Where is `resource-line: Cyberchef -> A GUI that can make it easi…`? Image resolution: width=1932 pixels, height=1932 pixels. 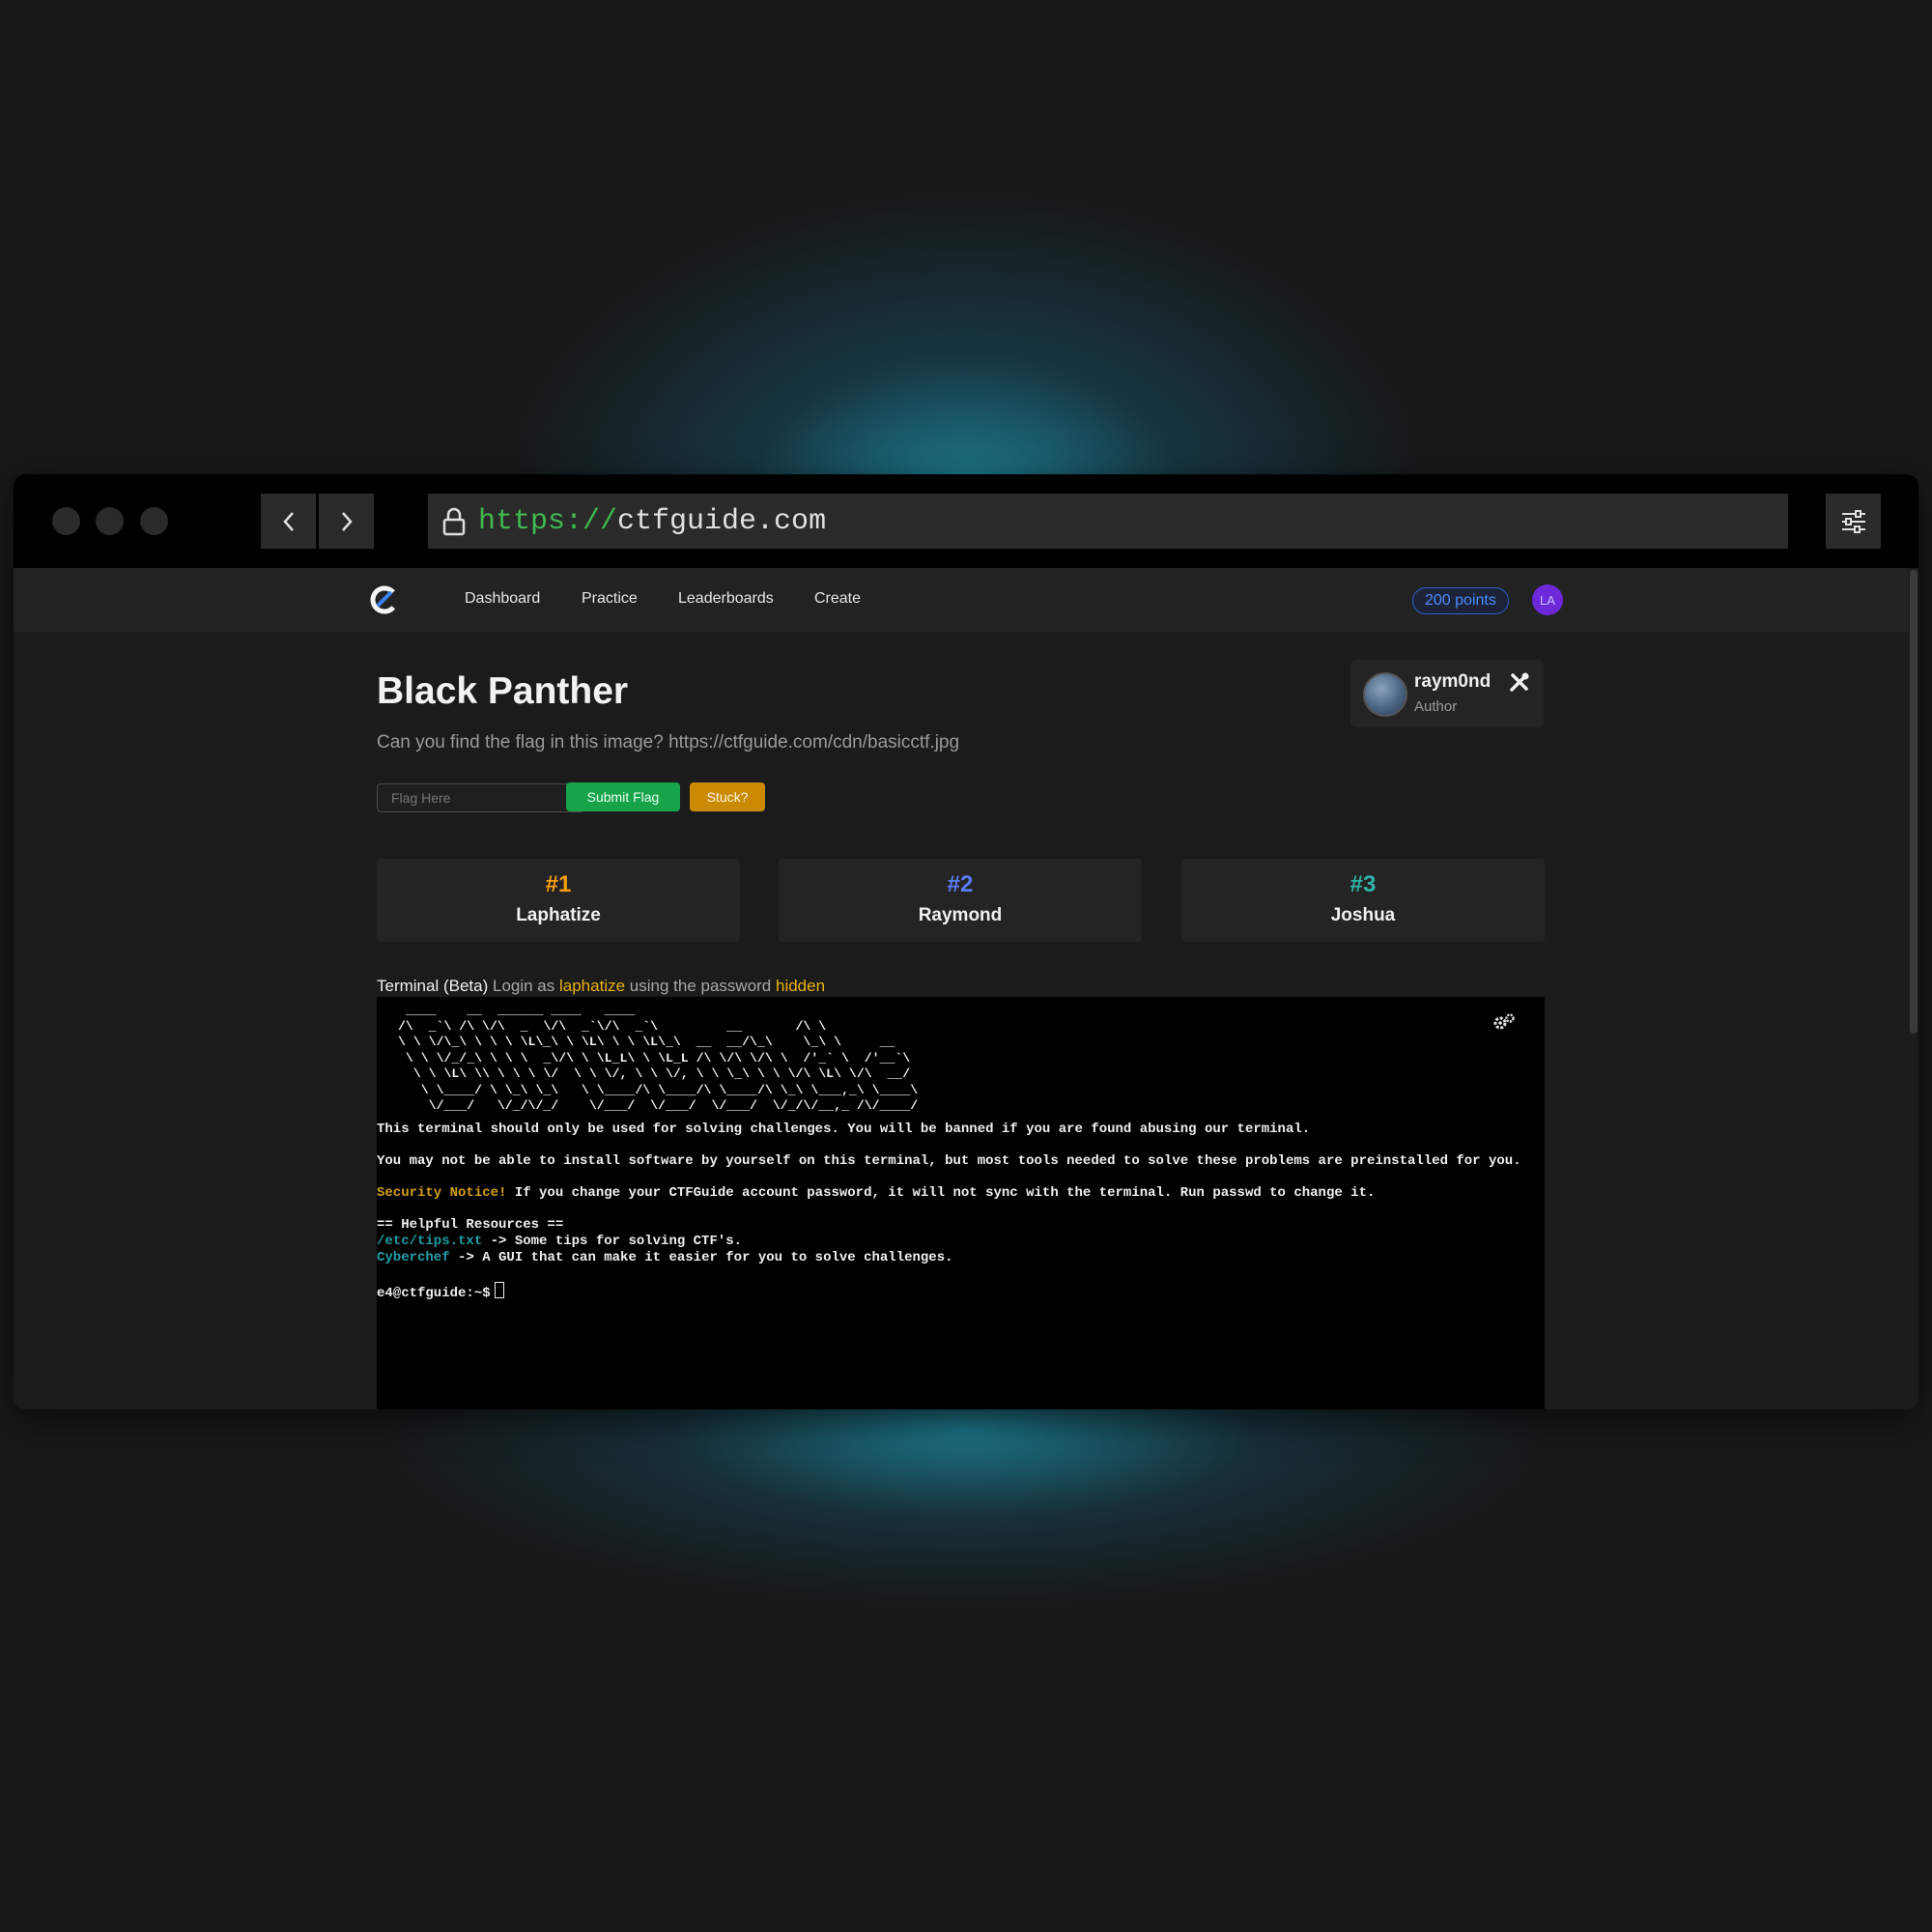 resource-line: Cyberchef -> A GUI that can make it easi… is located at coordinates (665, 1257).